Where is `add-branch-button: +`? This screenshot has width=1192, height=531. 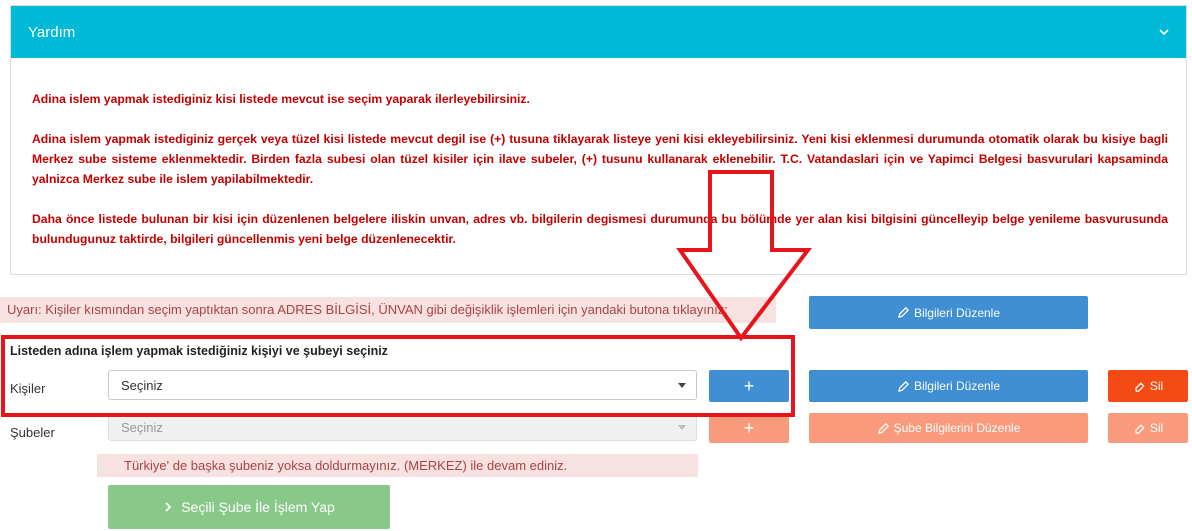
add-branch-button: + is located at coordinates (749, 428).